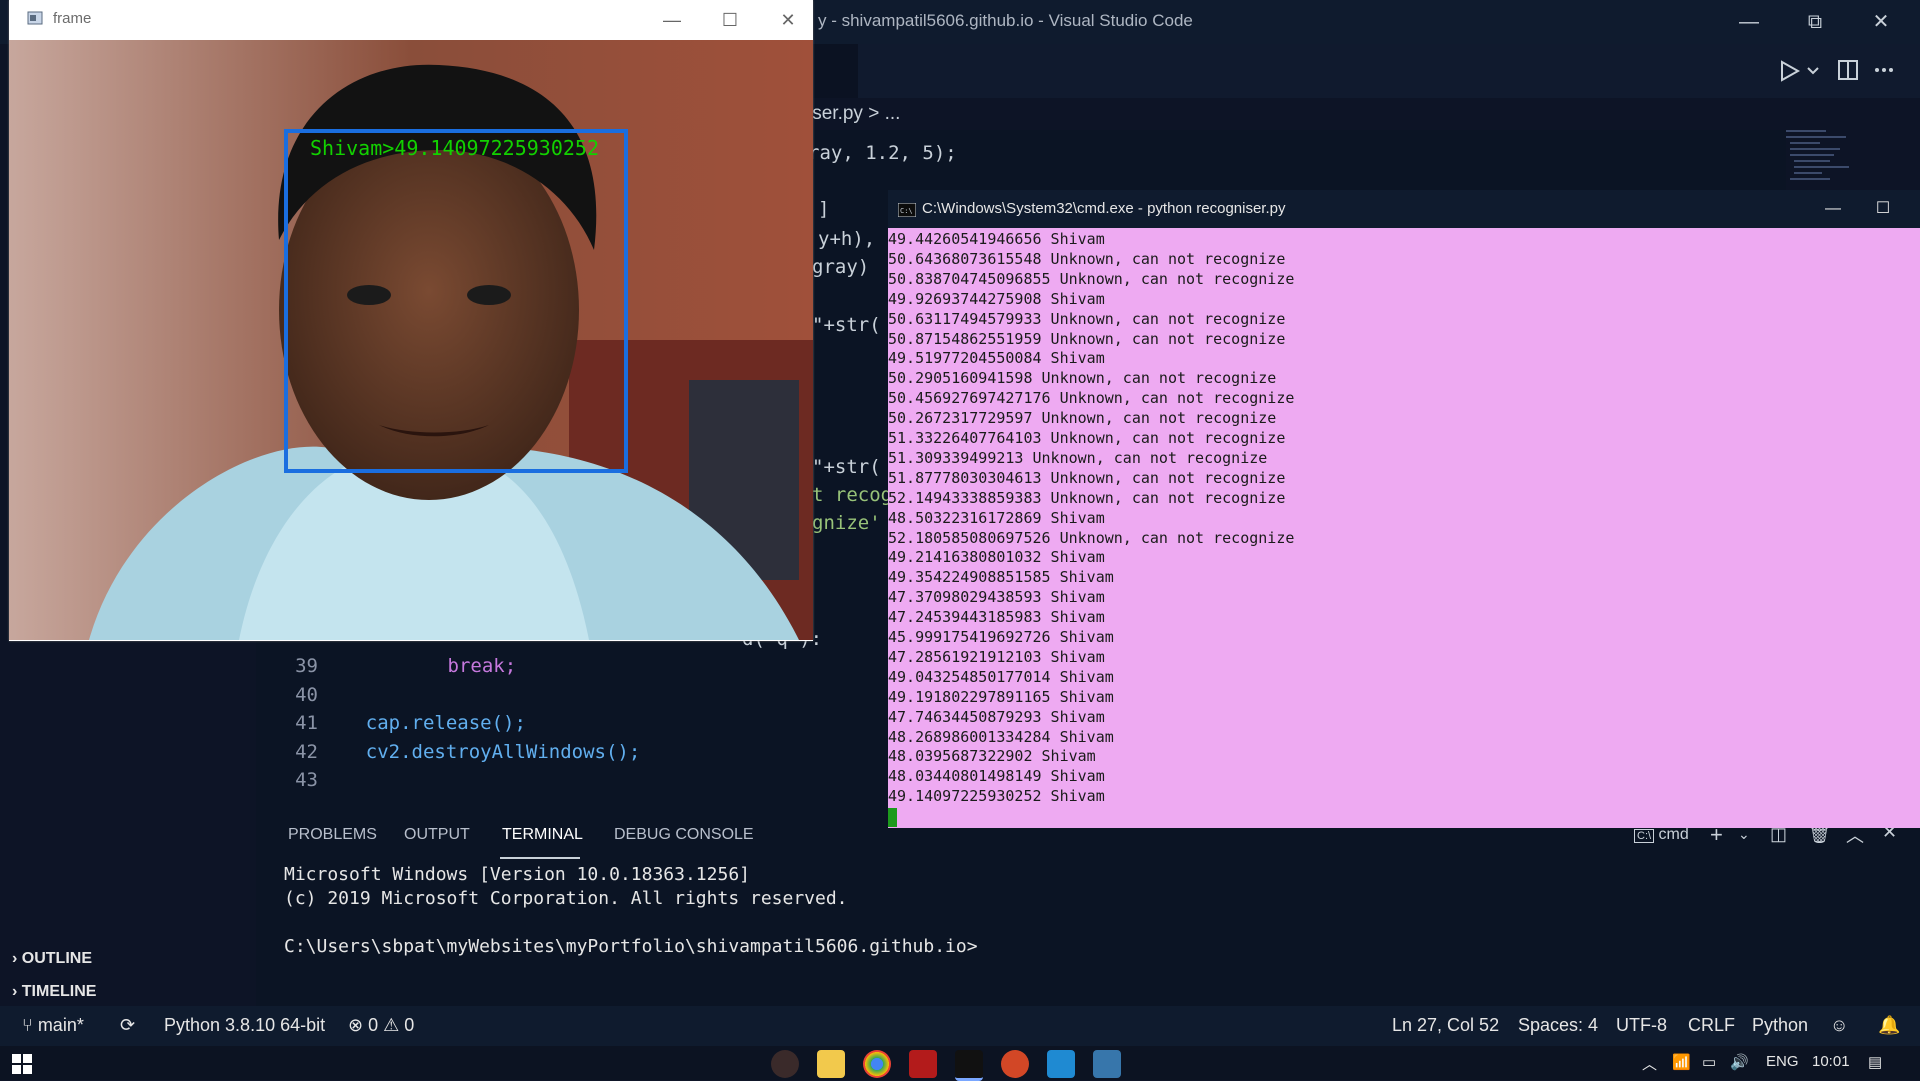  What do you see at coordinates (1001, 637) in the screenshot?
I see `cmd-output-line: 45.99917541969272​6 Shivam` at bounding box center [1001, 637].